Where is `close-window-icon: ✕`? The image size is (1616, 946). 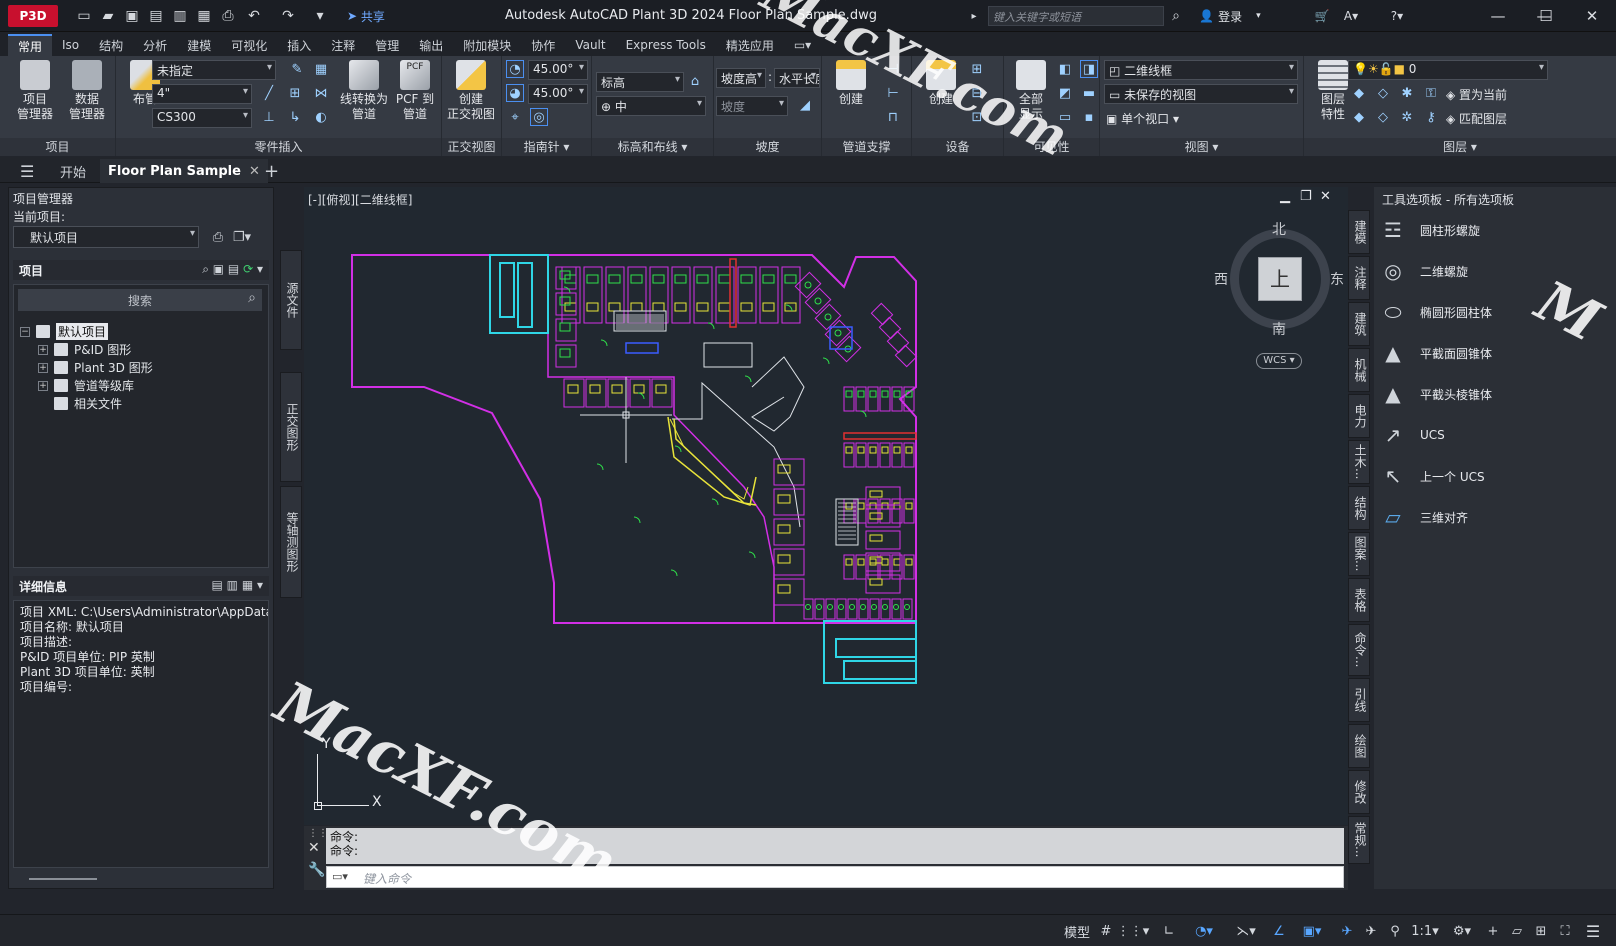 close-window-icon: ✕ is located at coordinates (1592, 16).